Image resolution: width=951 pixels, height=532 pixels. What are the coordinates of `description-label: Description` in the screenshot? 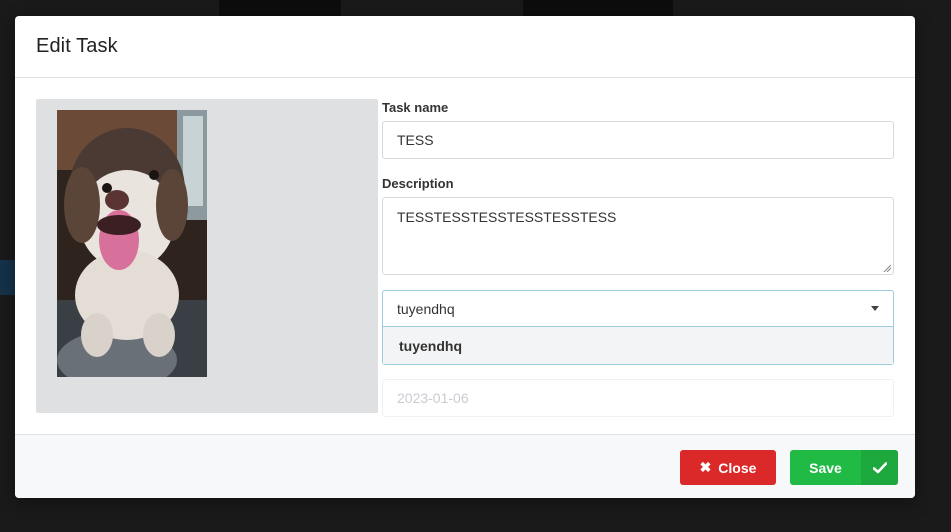 It's located at (418, 183).